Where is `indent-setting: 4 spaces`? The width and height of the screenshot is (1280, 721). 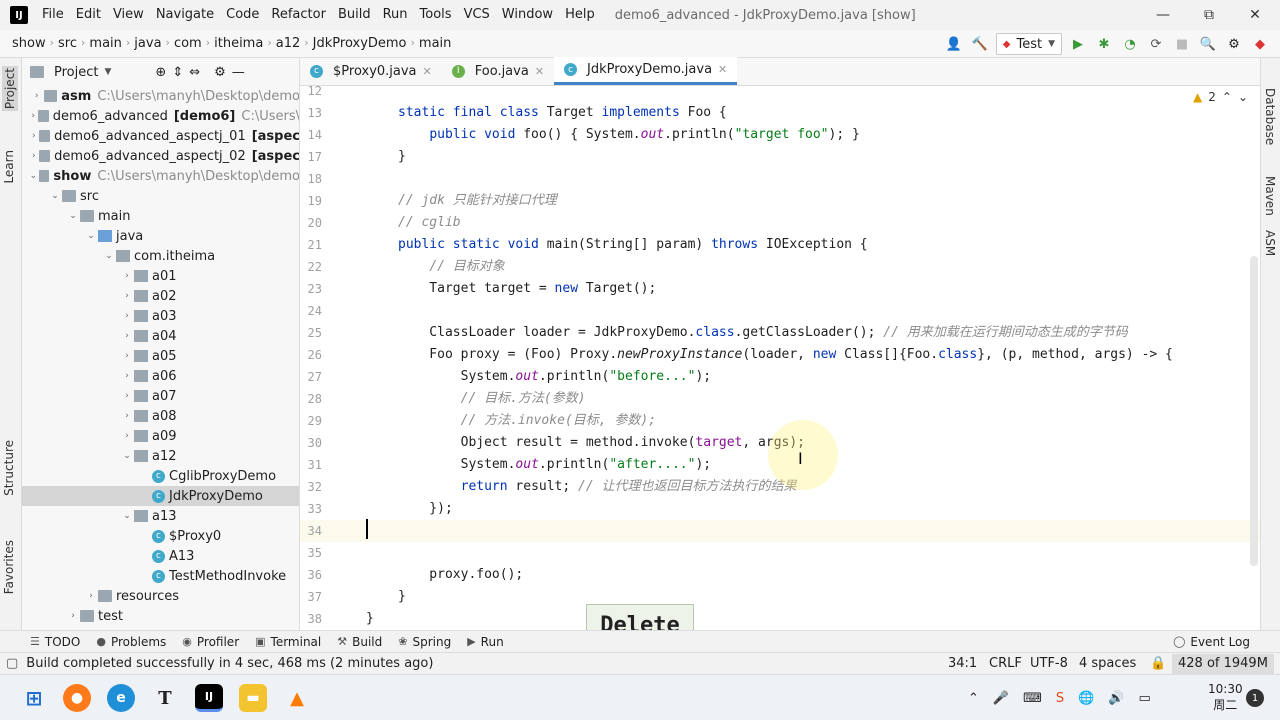 indent-setting: 4 spaces is located at coordinates (1107, 663).